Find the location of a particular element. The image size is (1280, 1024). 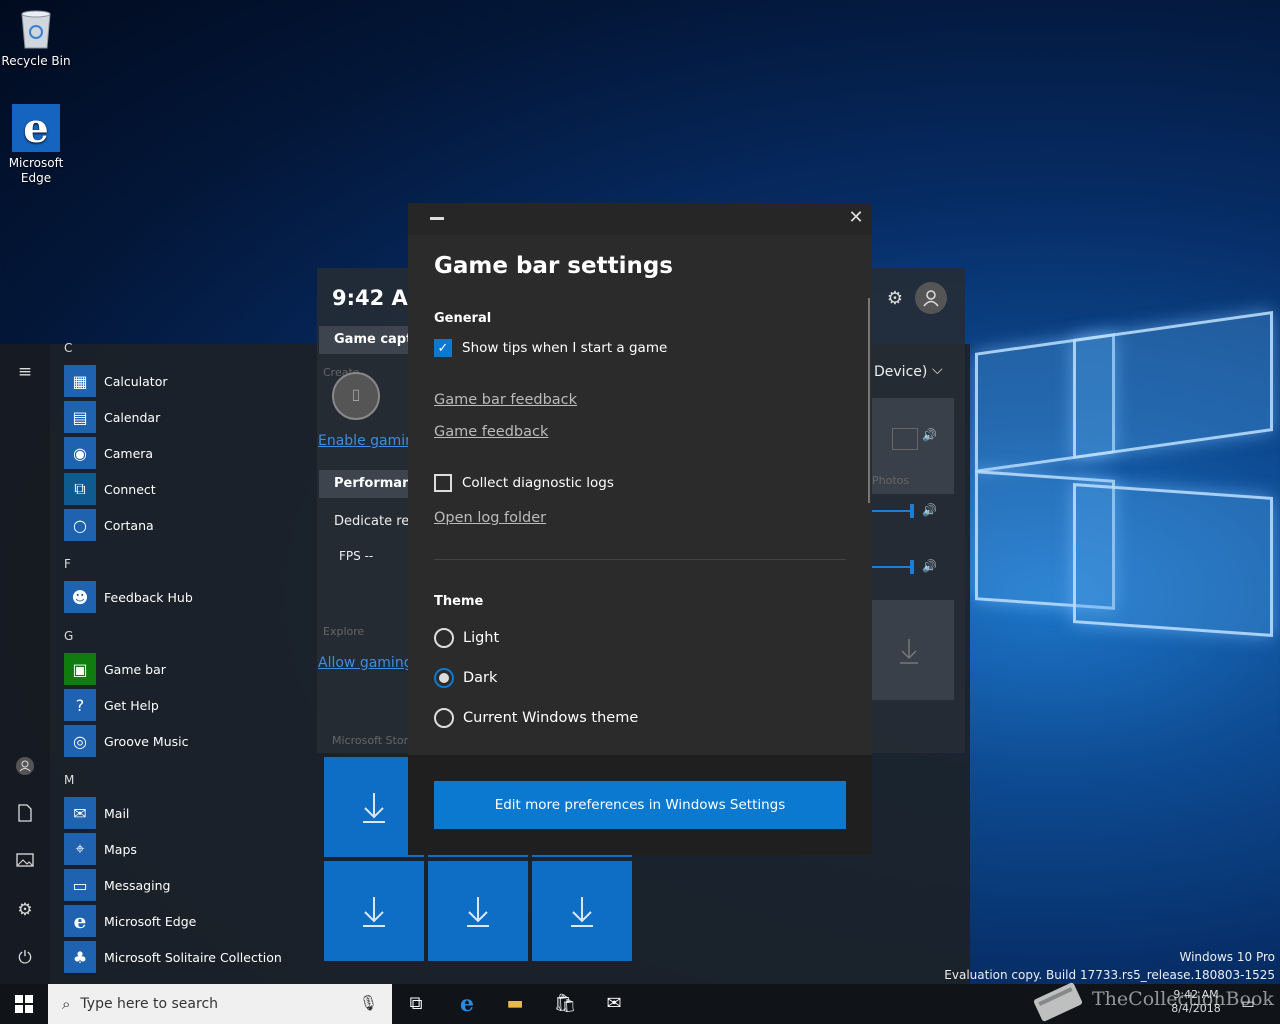

theme-radio-light is located at coordinates (444, 638).